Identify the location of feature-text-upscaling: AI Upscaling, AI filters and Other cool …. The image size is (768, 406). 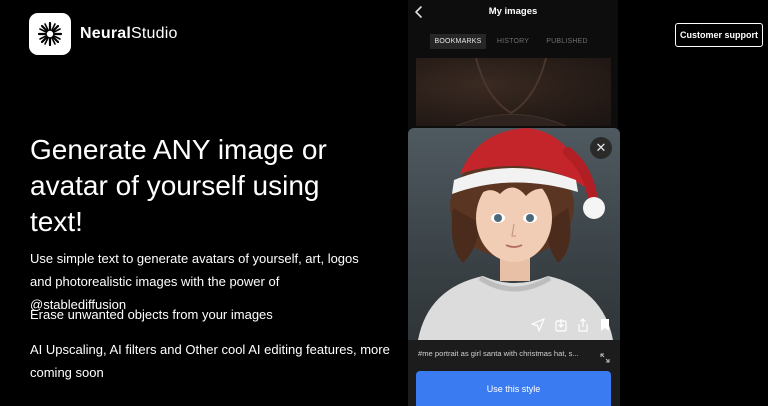
(210, 361).